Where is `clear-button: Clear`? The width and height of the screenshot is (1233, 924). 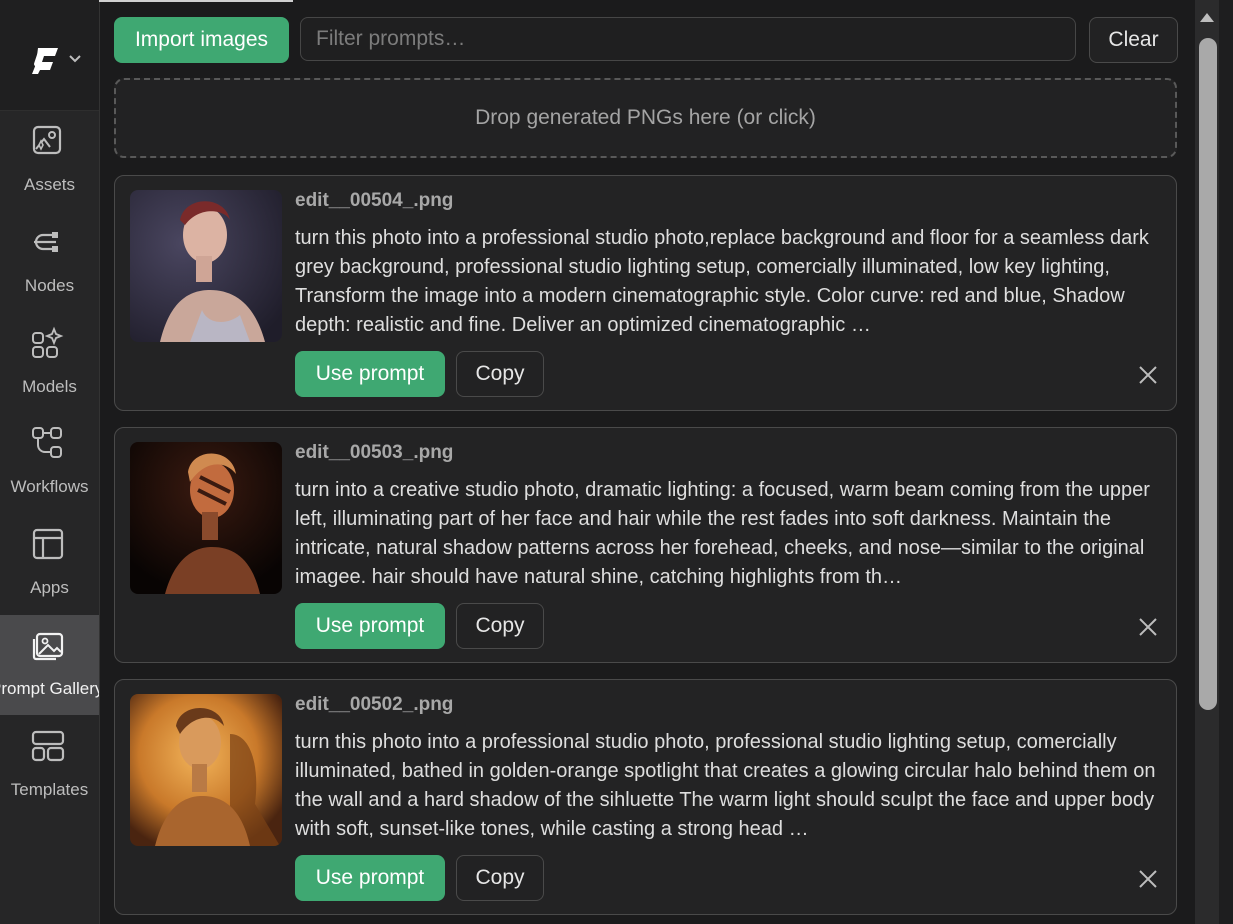
clear-button: Clear is located at coordinates (1133, 40).